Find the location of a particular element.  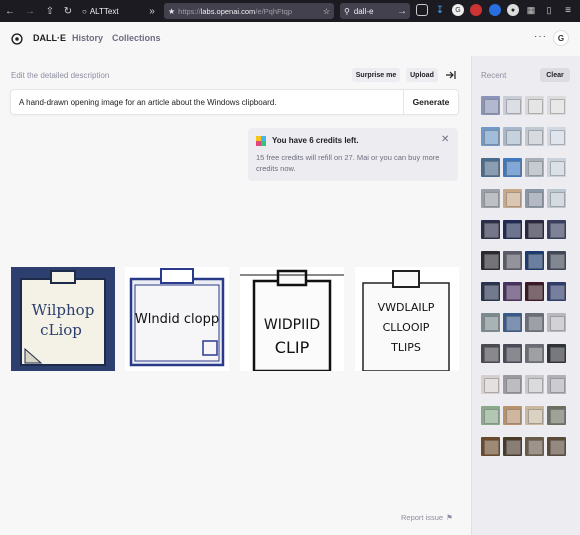

sidebar-toggle-icon: ▯ is located at coordinates (549, 10).